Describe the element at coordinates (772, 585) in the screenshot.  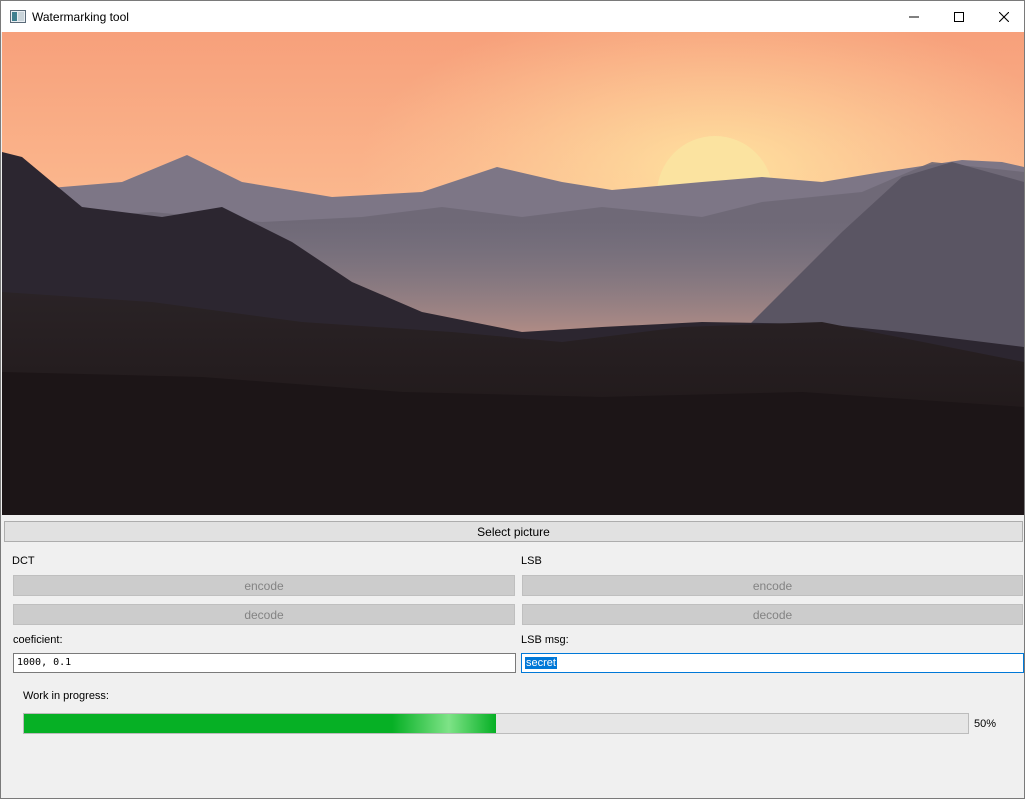
I see `lsb-encode-button: encode` at that location.